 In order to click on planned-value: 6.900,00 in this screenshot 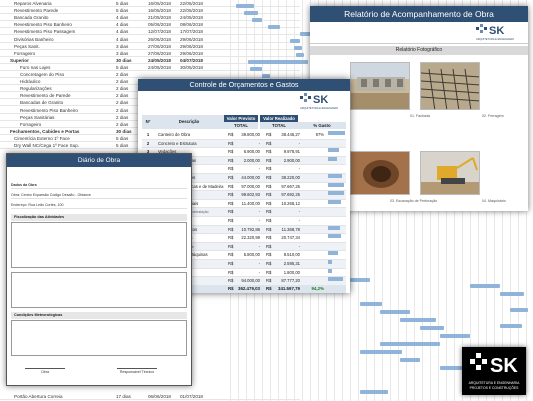, I will do `click(251, 152)`.